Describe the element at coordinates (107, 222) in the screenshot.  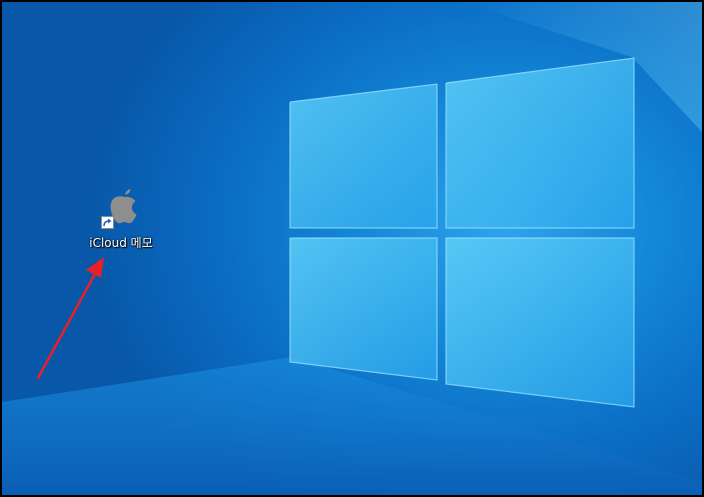
I see `shortcut-arrow-icon` at that location.